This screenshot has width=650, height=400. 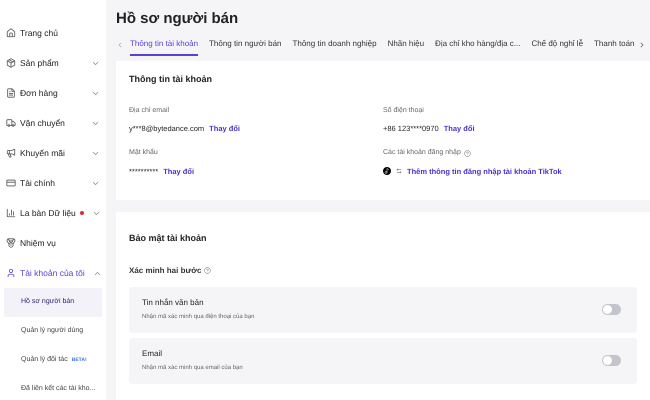 What do you see at coordinates (39, 63) in the screenshot?
I see `sidebar-label: Sản phẩm` at bounding box center [39, 63].